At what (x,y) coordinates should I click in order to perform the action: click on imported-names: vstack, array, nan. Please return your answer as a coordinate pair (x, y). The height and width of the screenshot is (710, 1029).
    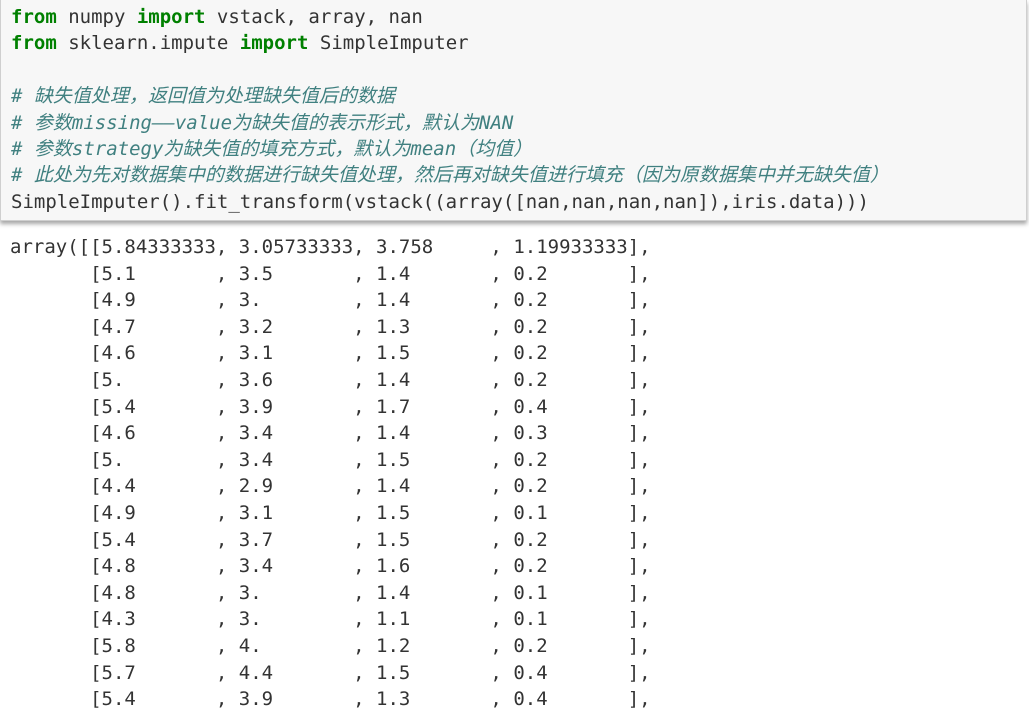
    Looking at the image, I should click on (314, 17).